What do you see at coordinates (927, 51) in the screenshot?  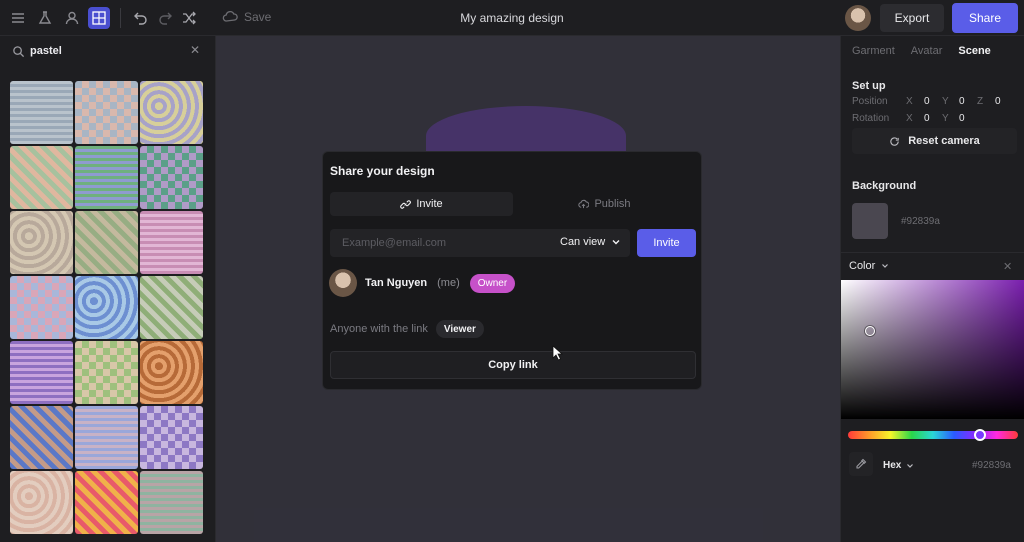 I see `tab-avatar: Avatar` at bounding box center [927, 51].